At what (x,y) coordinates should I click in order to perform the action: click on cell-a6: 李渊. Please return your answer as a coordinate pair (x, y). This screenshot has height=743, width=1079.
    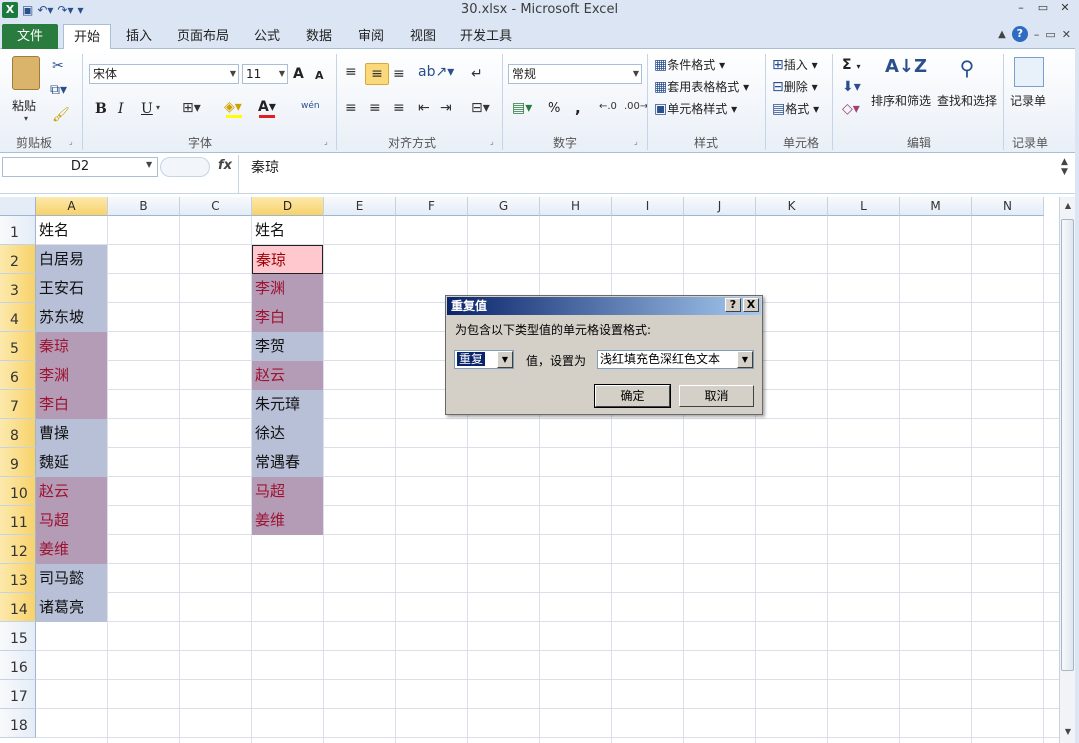
    Looking at the image, I should click on (71, 375).